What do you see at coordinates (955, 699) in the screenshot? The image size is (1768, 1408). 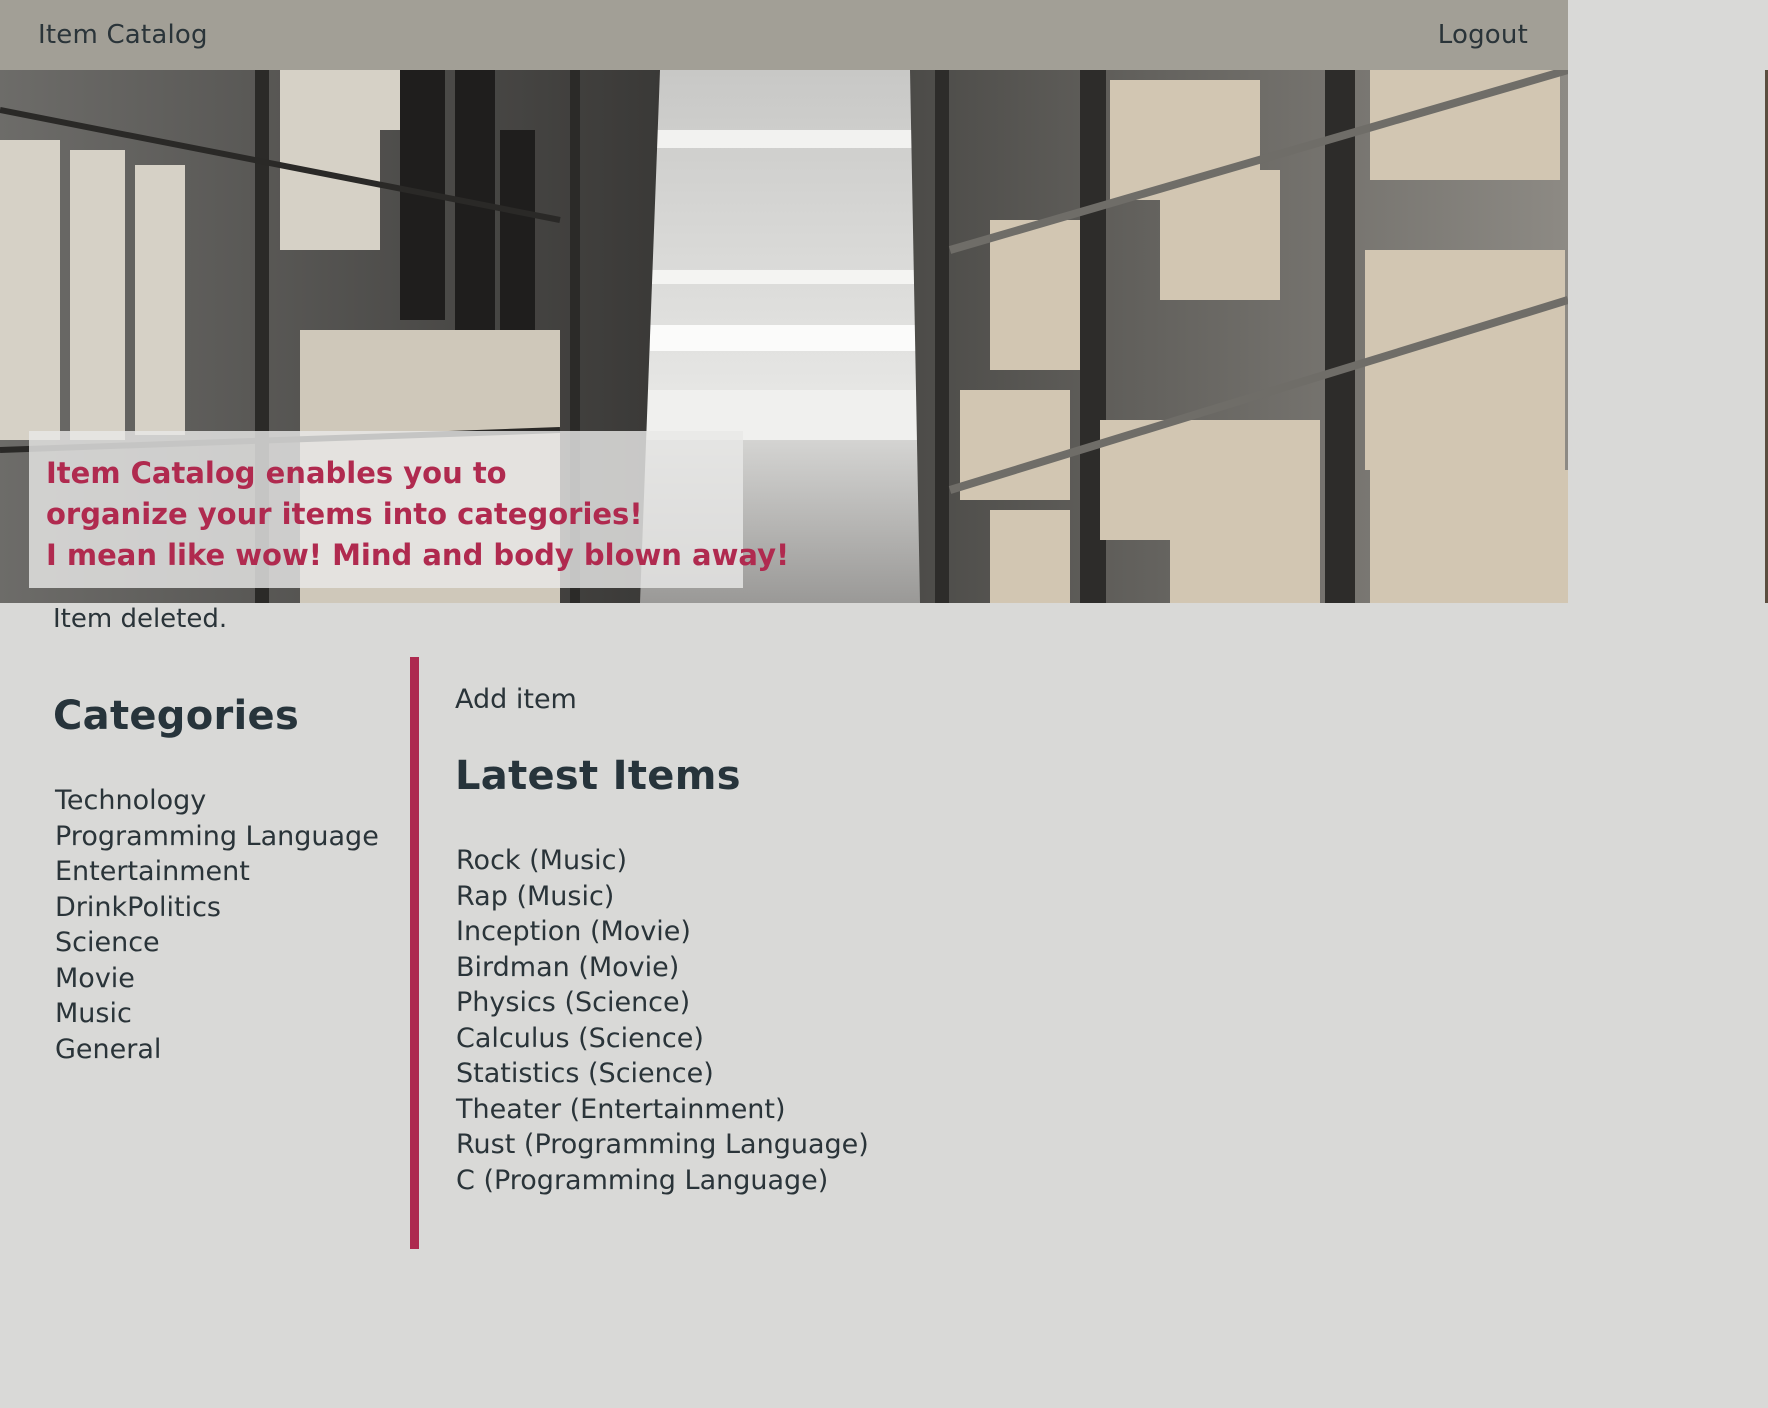 I see `add-item-link: Add item` at bounding box center [955, 699].